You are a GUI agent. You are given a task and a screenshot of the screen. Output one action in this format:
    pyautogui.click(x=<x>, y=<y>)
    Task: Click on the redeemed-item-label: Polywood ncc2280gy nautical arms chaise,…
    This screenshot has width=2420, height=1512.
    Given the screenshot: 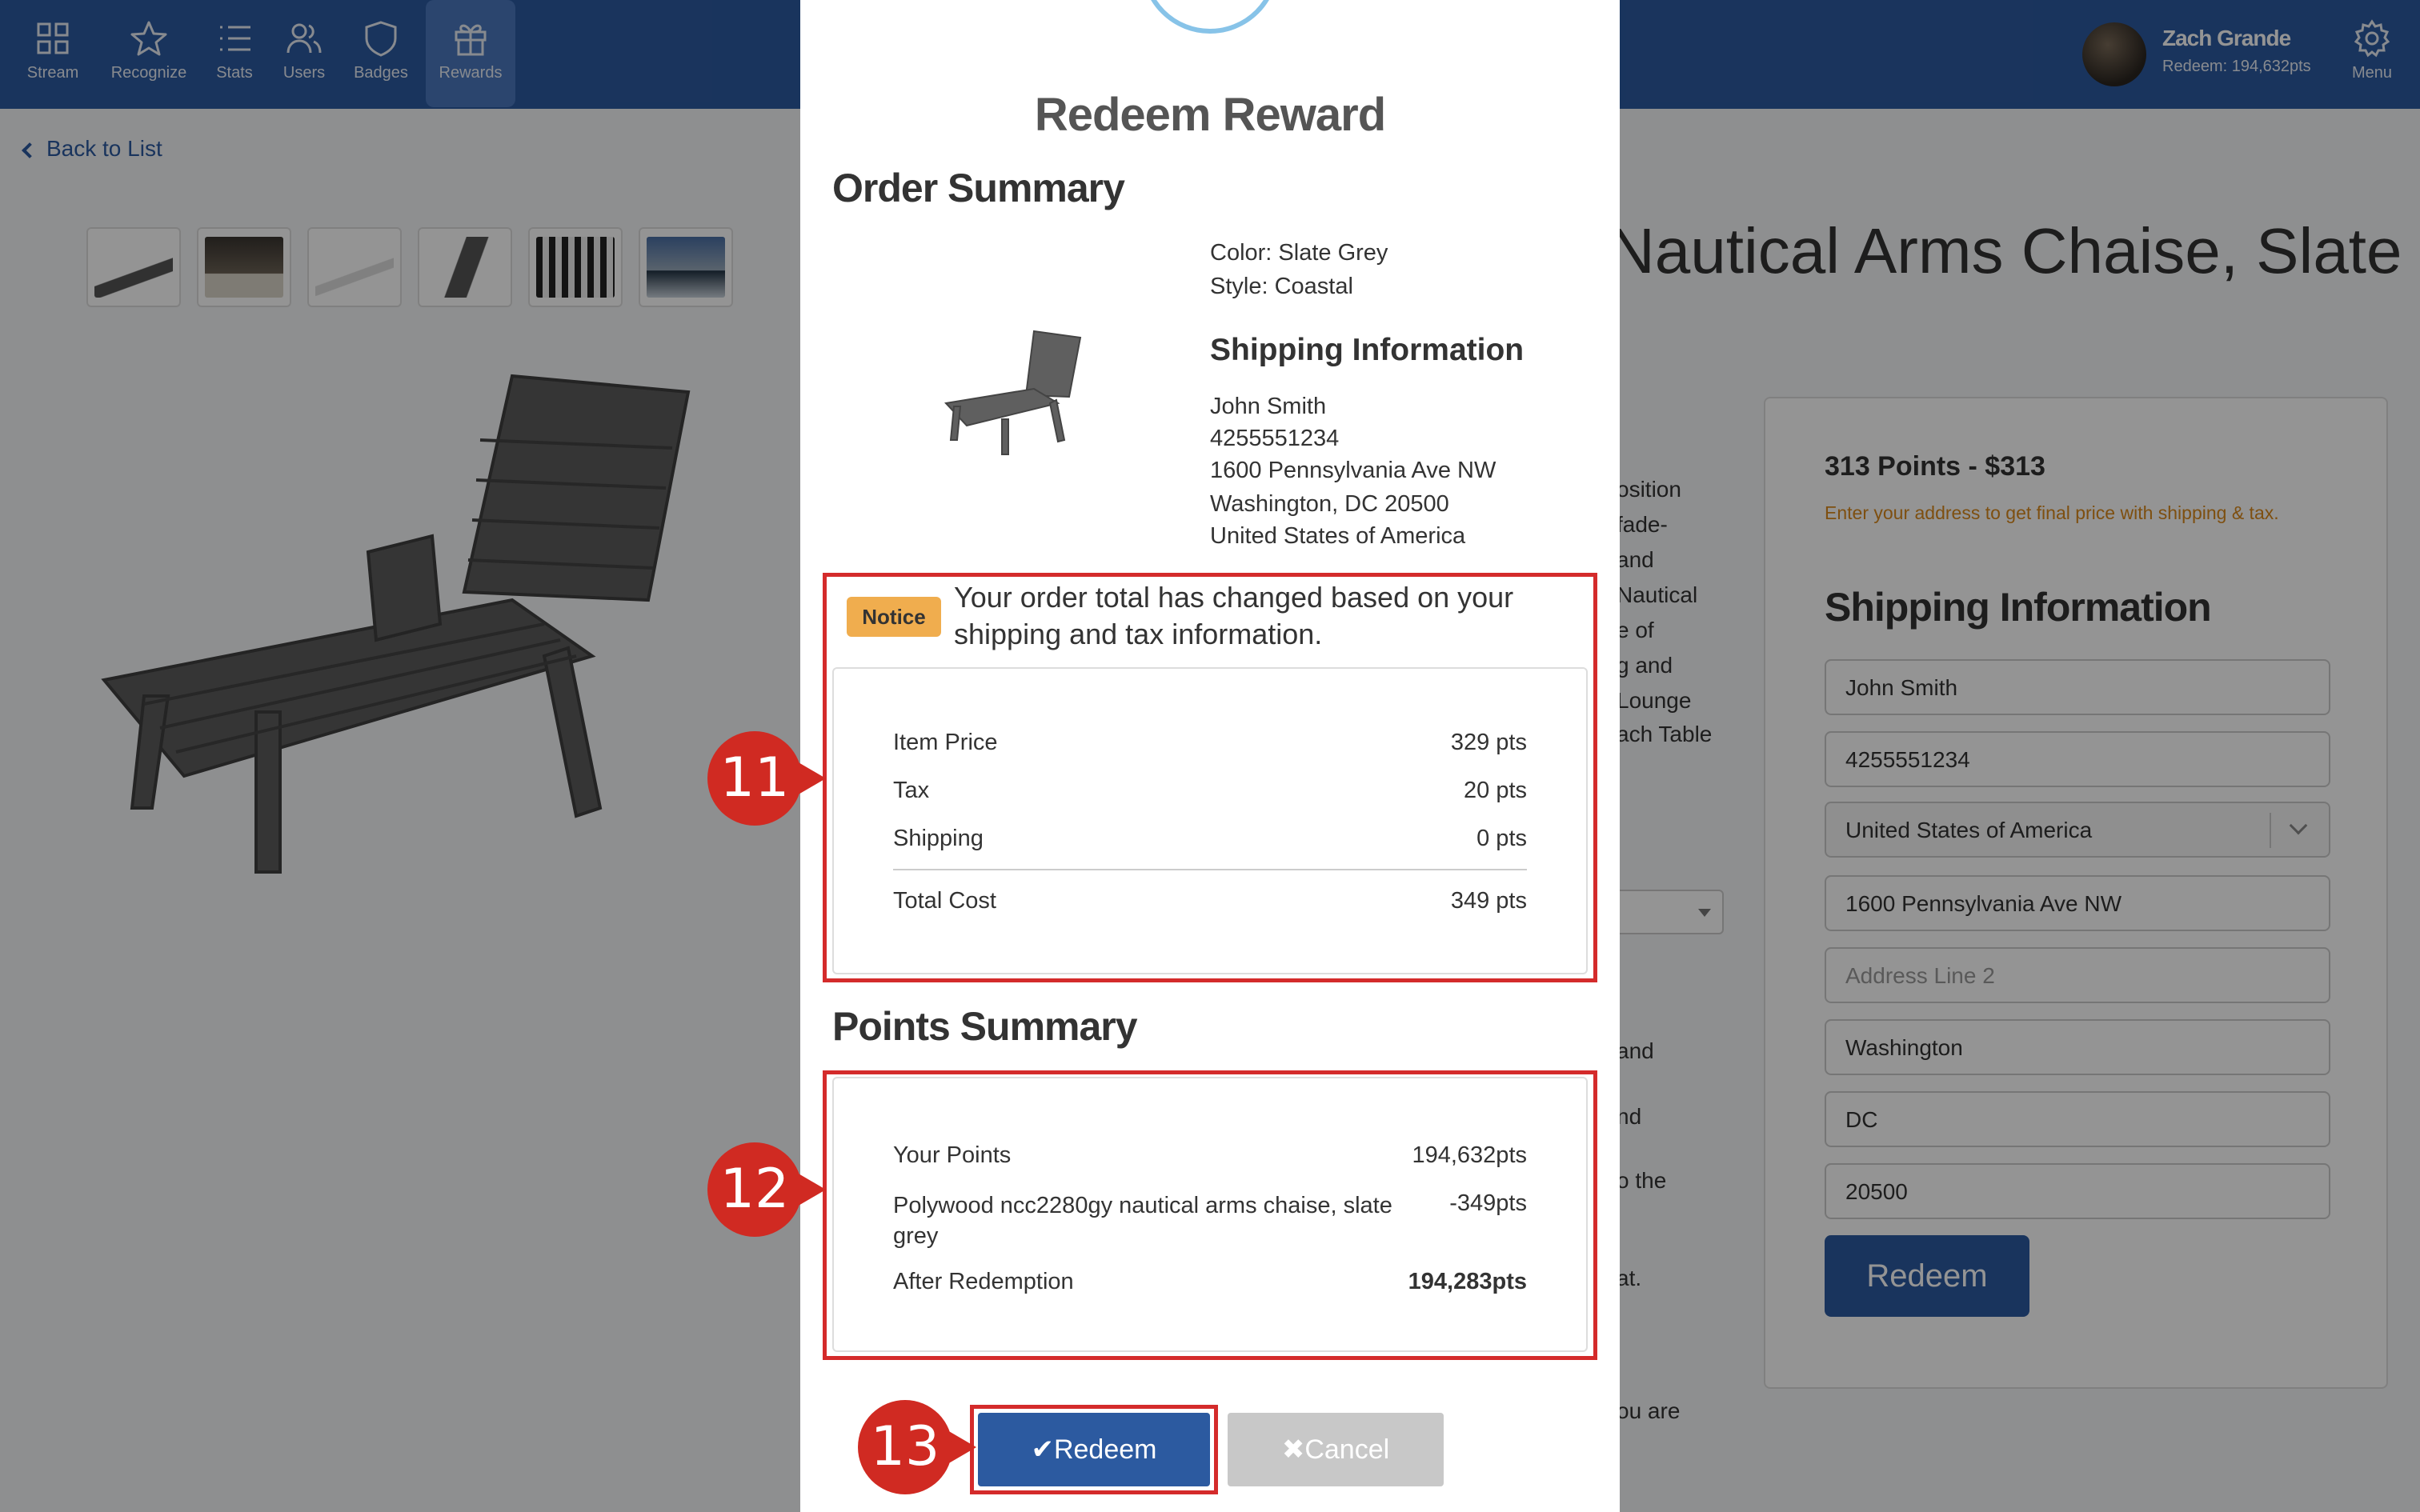 What is the action you would take?
    pyautogui.click(x=1142, y=1221)
    